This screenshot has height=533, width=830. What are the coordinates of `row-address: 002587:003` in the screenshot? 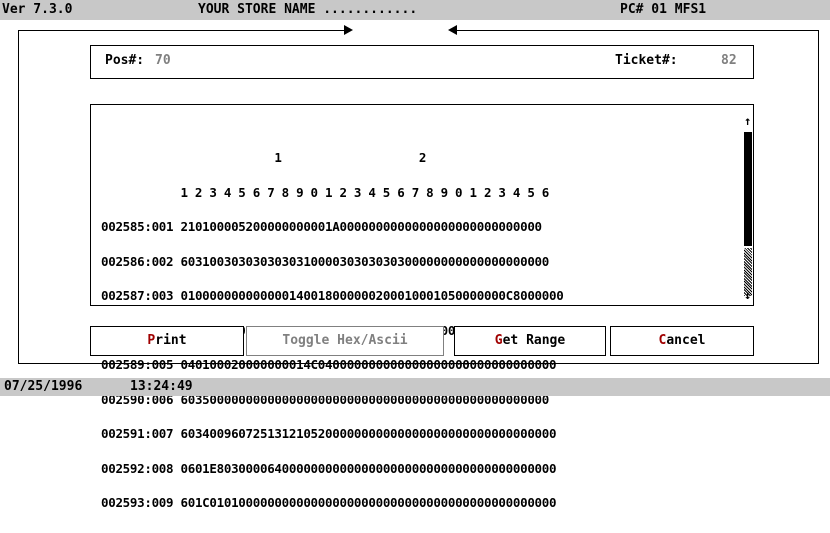 It's located at (137, 295).